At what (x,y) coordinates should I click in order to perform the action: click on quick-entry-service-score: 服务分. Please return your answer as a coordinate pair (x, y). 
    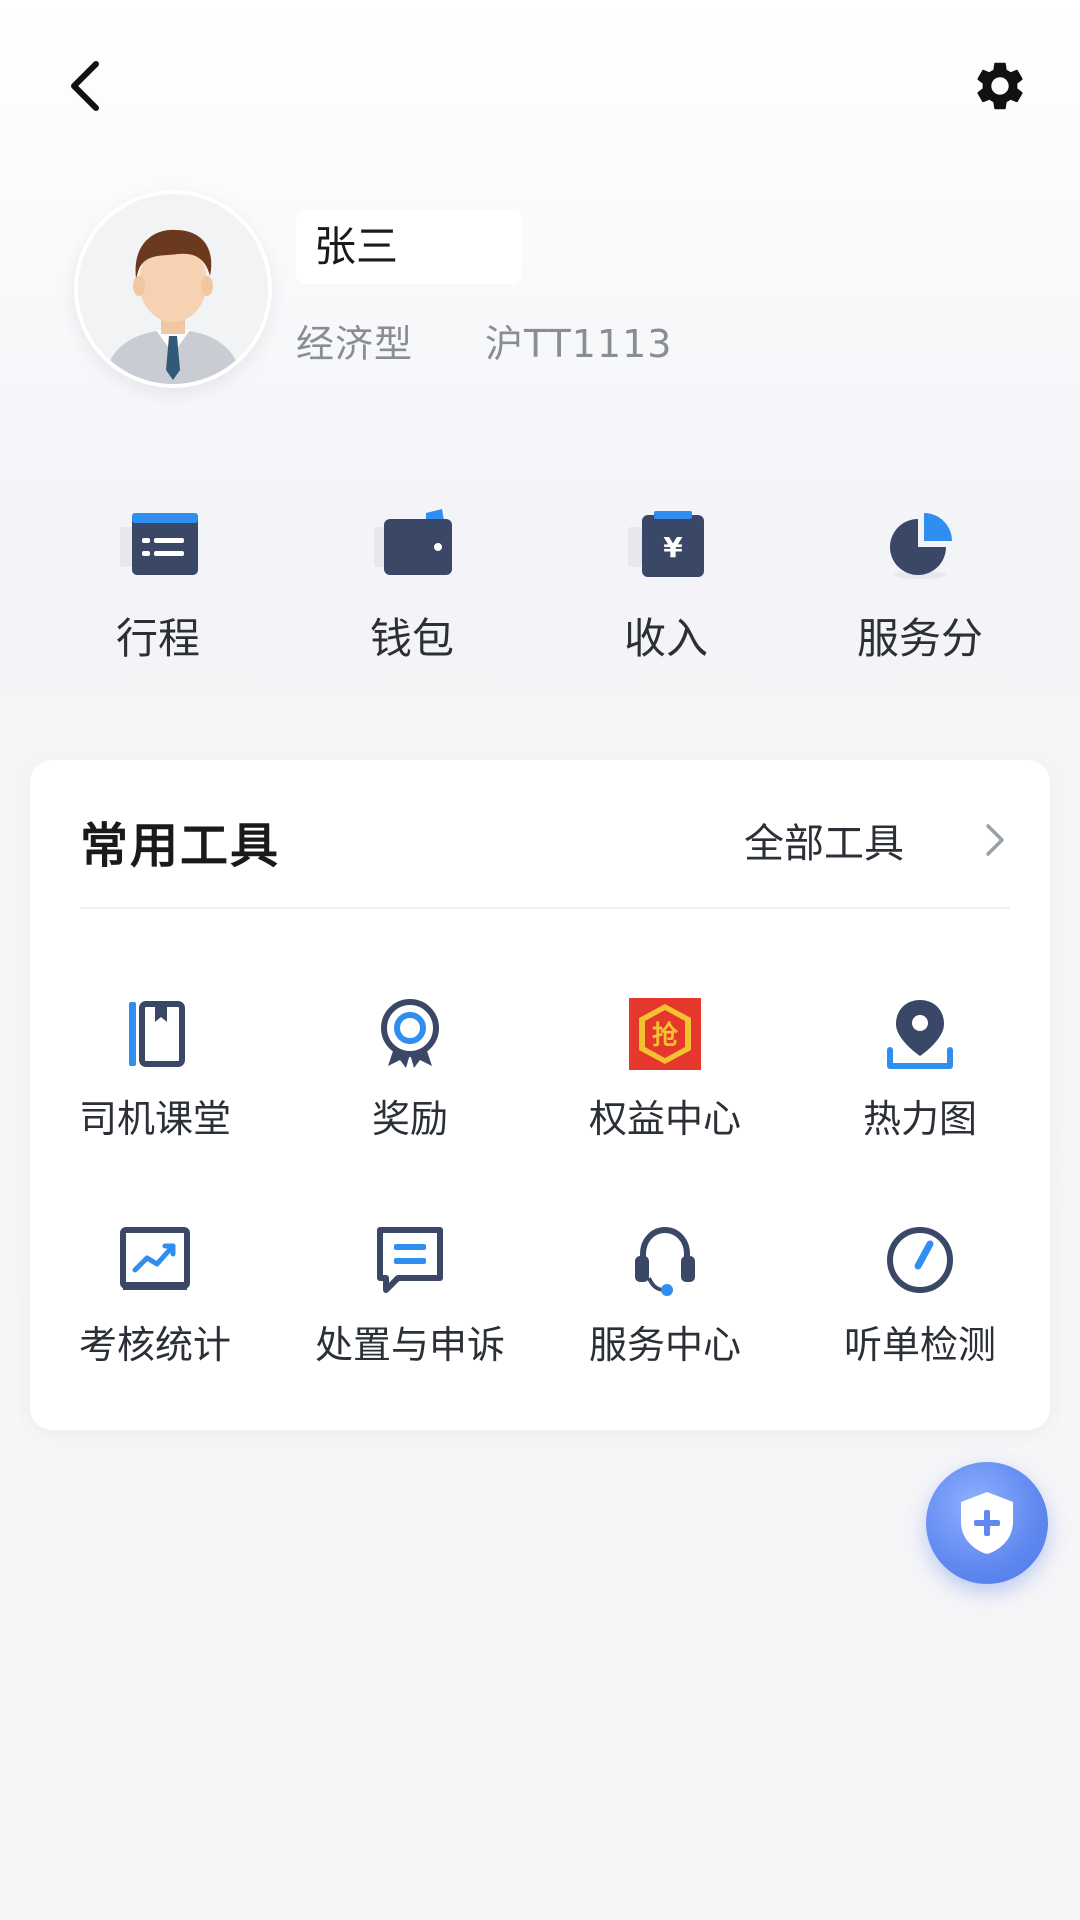
    Looking at the image, I should click on (920, 585).